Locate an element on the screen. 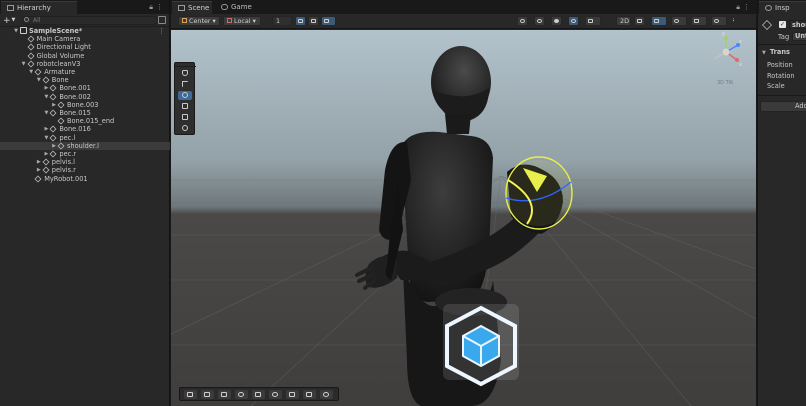 The image size is (806, 406). audio-toggle-button is located at coordinates (639, 21).